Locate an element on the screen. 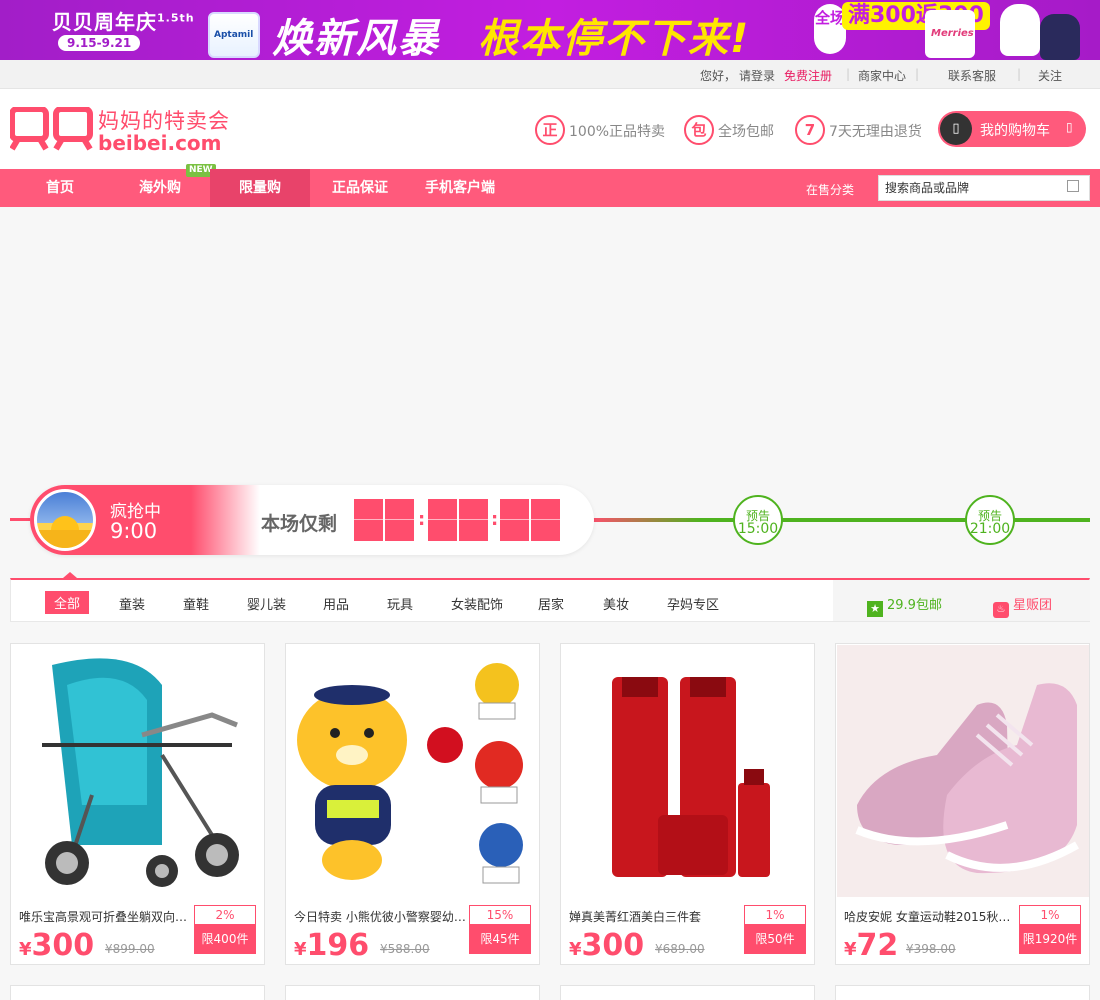  stock-limit: 限50件 is located at coordinates (775, 939).